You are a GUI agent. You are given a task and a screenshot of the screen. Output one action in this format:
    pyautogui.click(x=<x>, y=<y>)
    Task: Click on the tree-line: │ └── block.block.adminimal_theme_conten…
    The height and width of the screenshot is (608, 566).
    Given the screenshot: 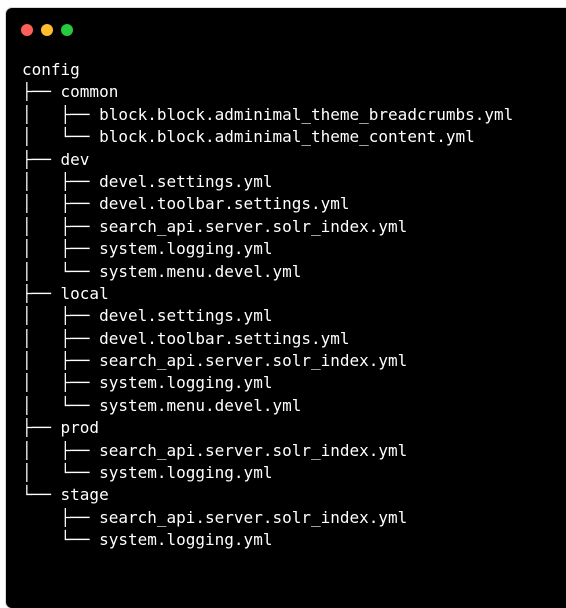 What is the action you would take?
    pyautogui.click(x=267, y=137)
    